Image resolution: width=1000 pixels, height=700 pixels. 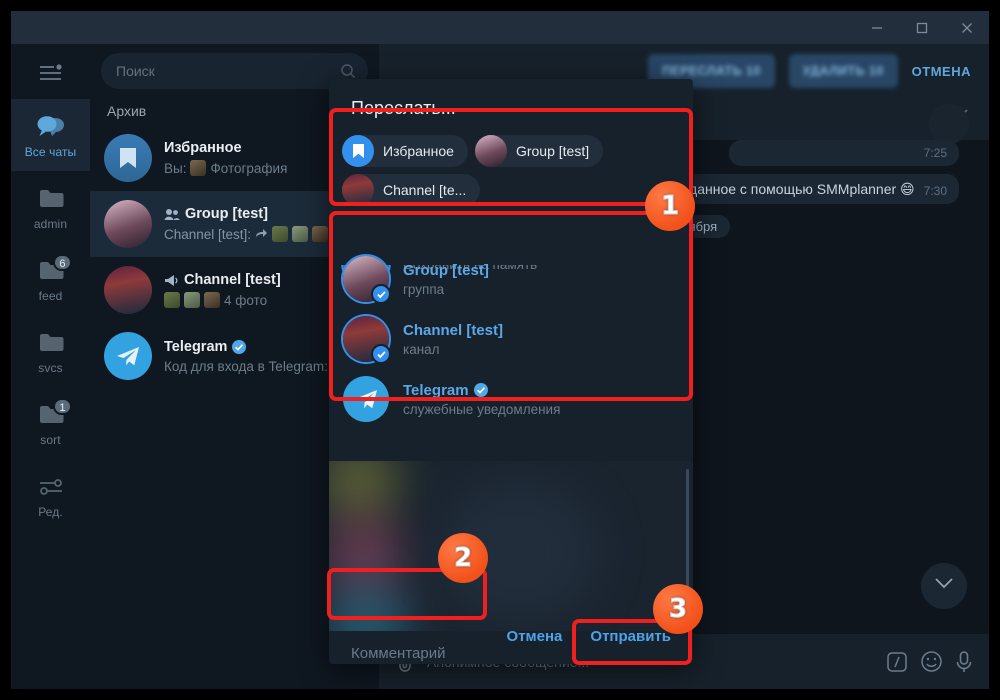 I want to click on list-item: Telegram служебные уведомления, so click(x=511, y=399).